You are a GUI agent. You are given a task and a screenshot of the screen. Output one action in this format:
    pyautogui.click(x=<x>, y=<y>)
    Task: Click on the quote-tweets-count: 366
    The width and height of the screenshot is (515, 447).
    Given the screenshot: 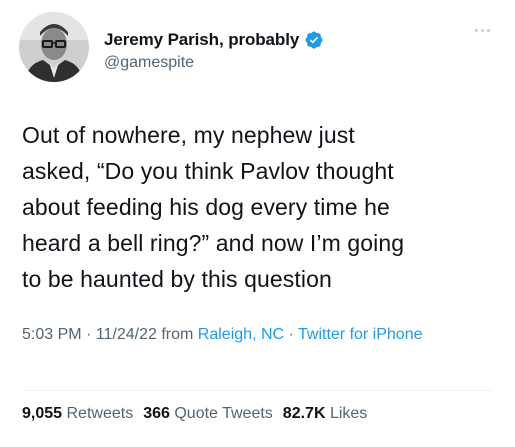 What is the action you would take?
    pyautogui.click(x=156, y=413)
    